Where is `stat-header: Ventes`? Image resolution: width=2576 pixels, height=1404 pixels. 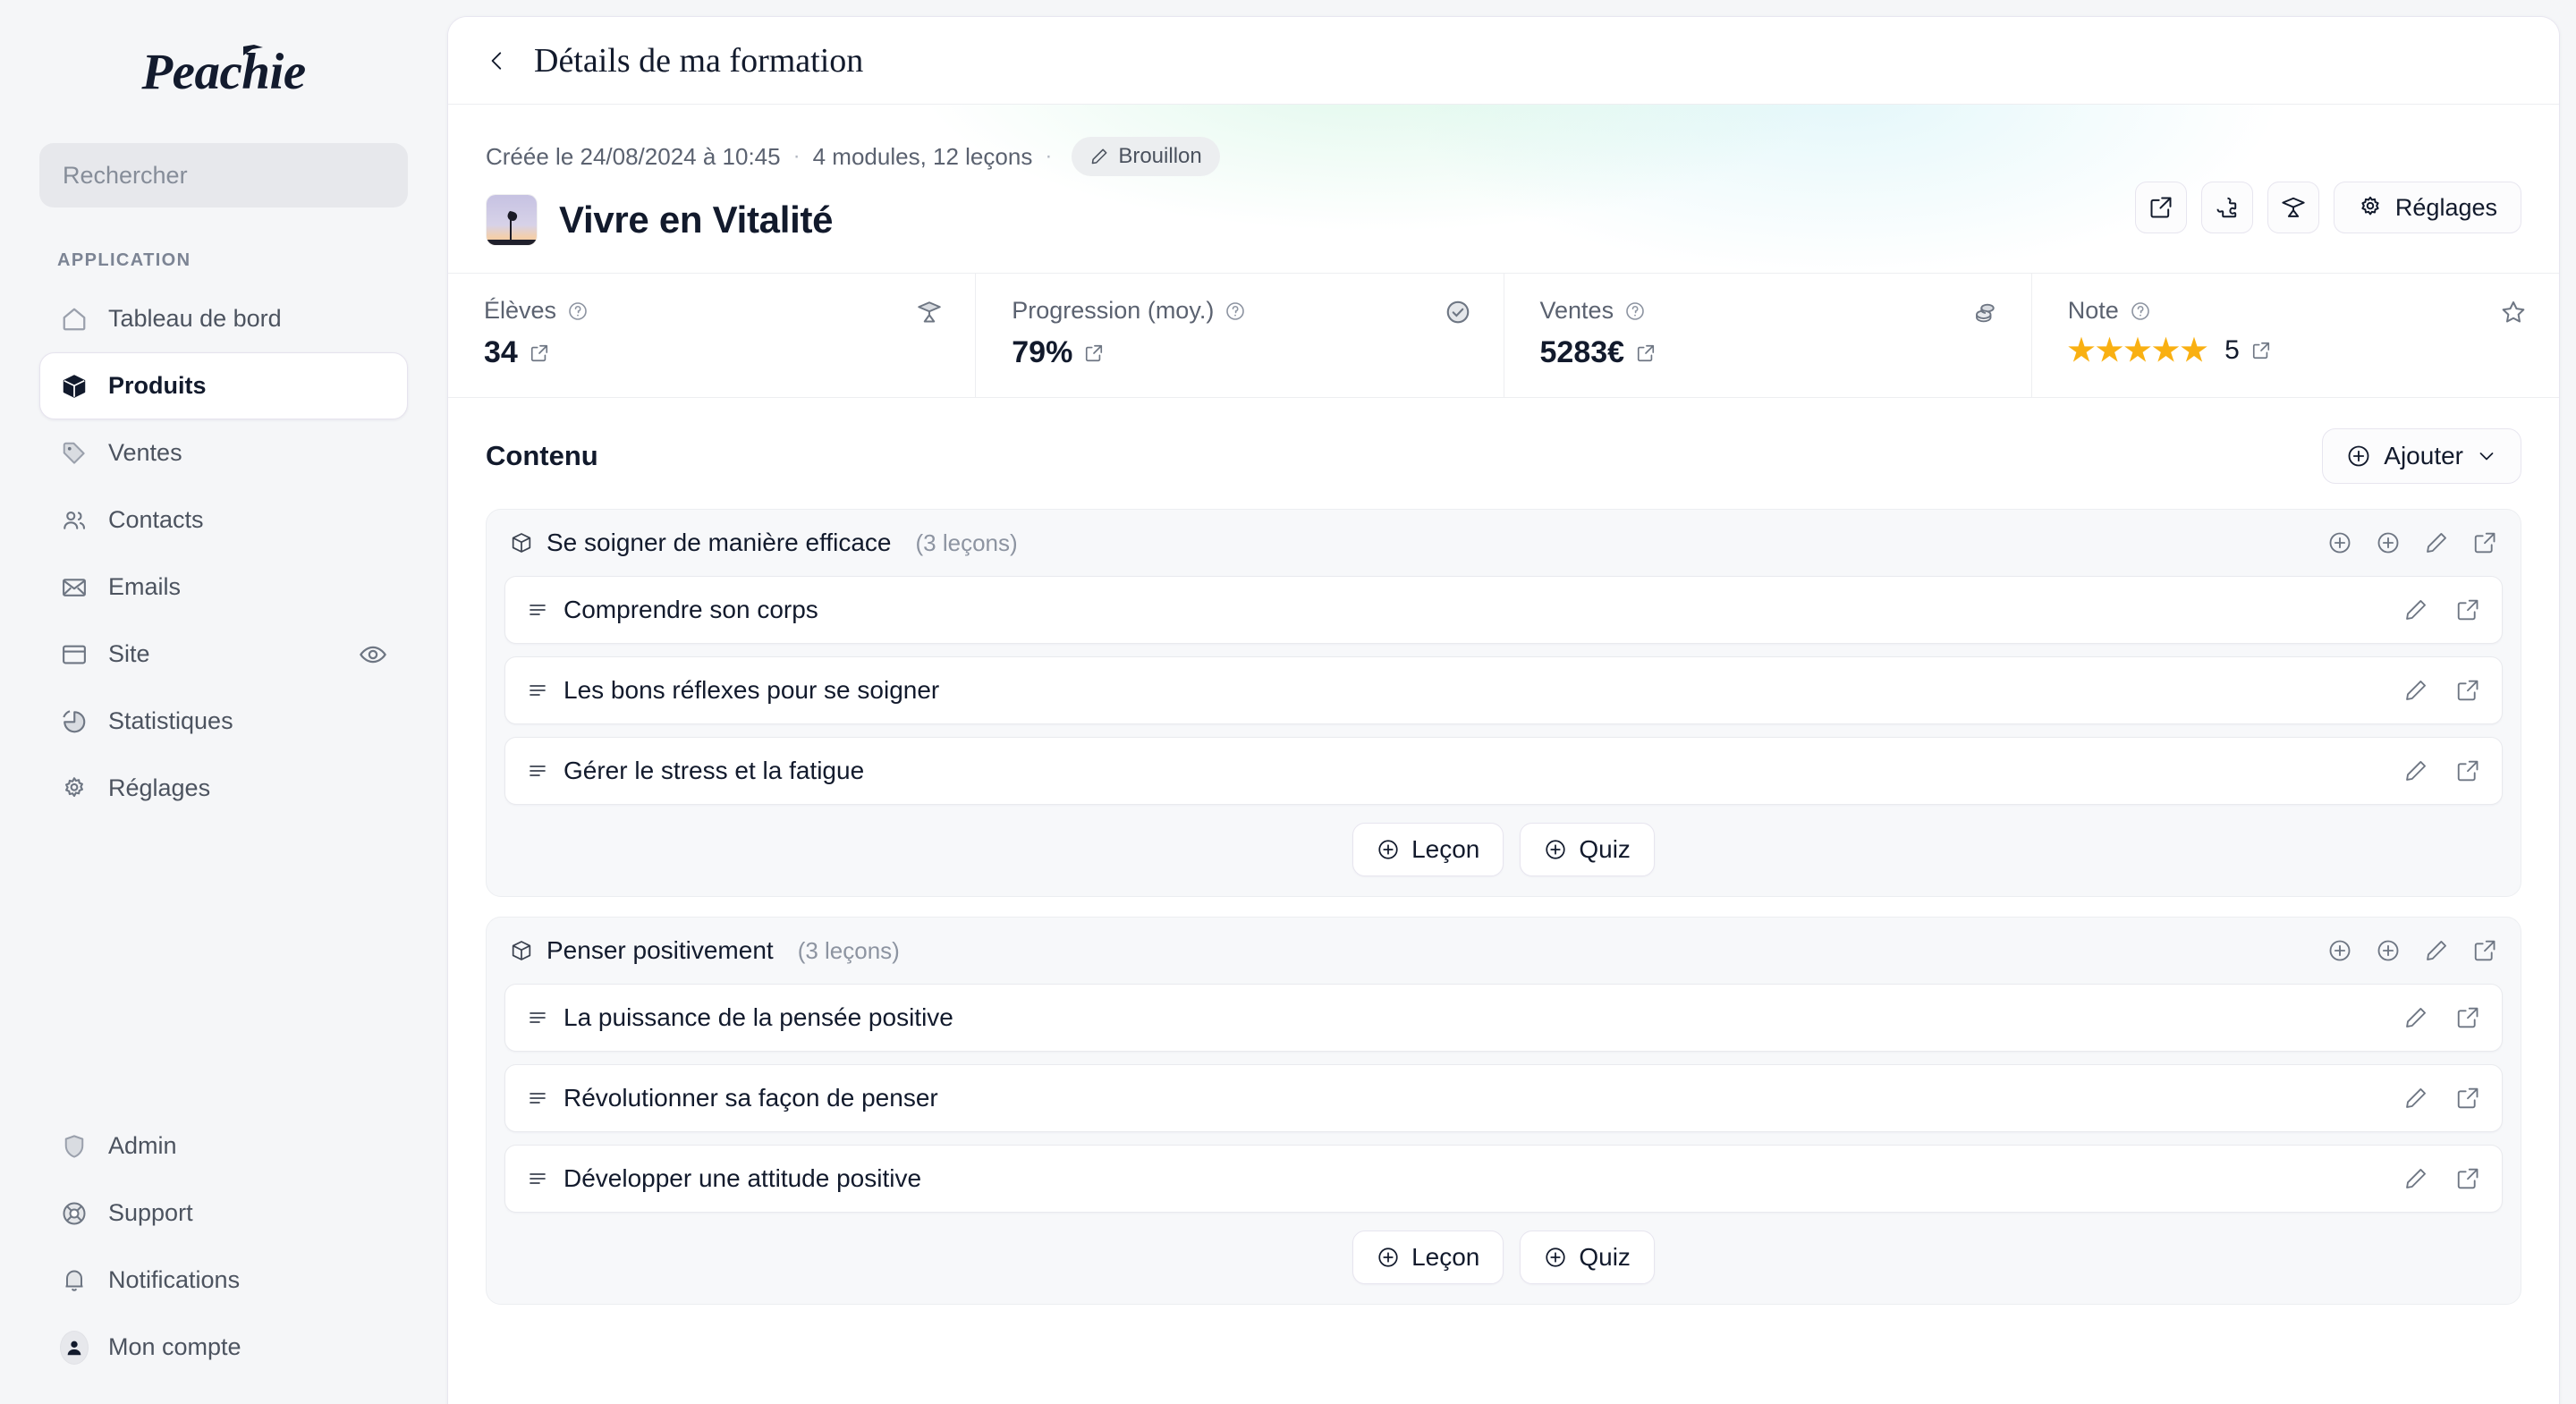 stat-header: Ventes is located at coordinates (1768, 311).